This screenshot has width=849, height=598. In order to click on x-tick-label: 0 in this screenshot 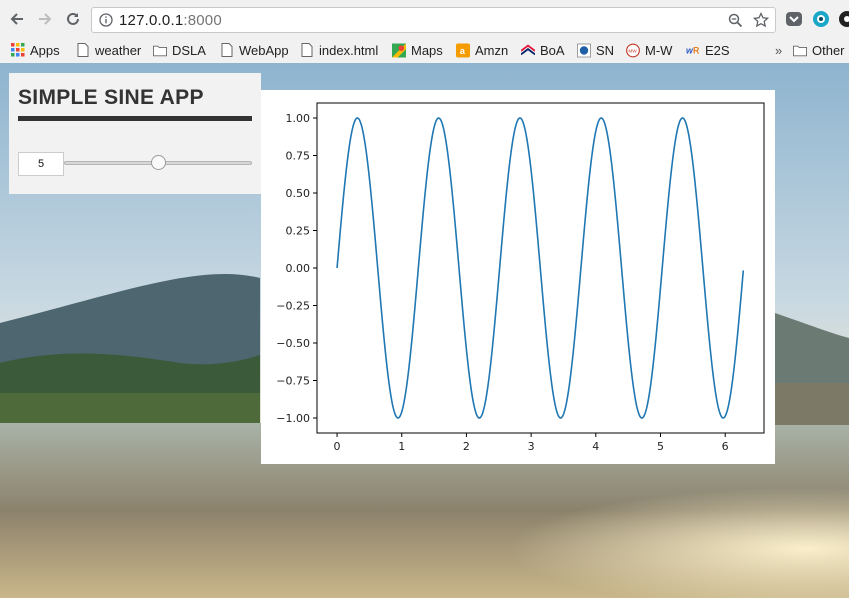, I will do `click(337, 446)`.